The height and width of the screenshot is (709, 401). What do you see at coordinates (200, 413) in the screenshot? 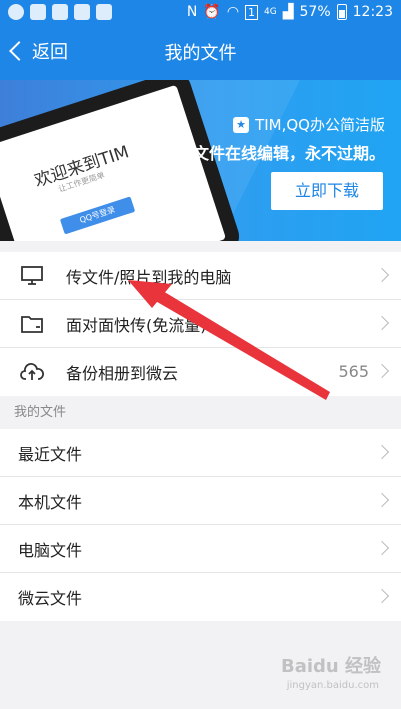
I see `section-header: 我的文件` at bounding box center [200, 413].